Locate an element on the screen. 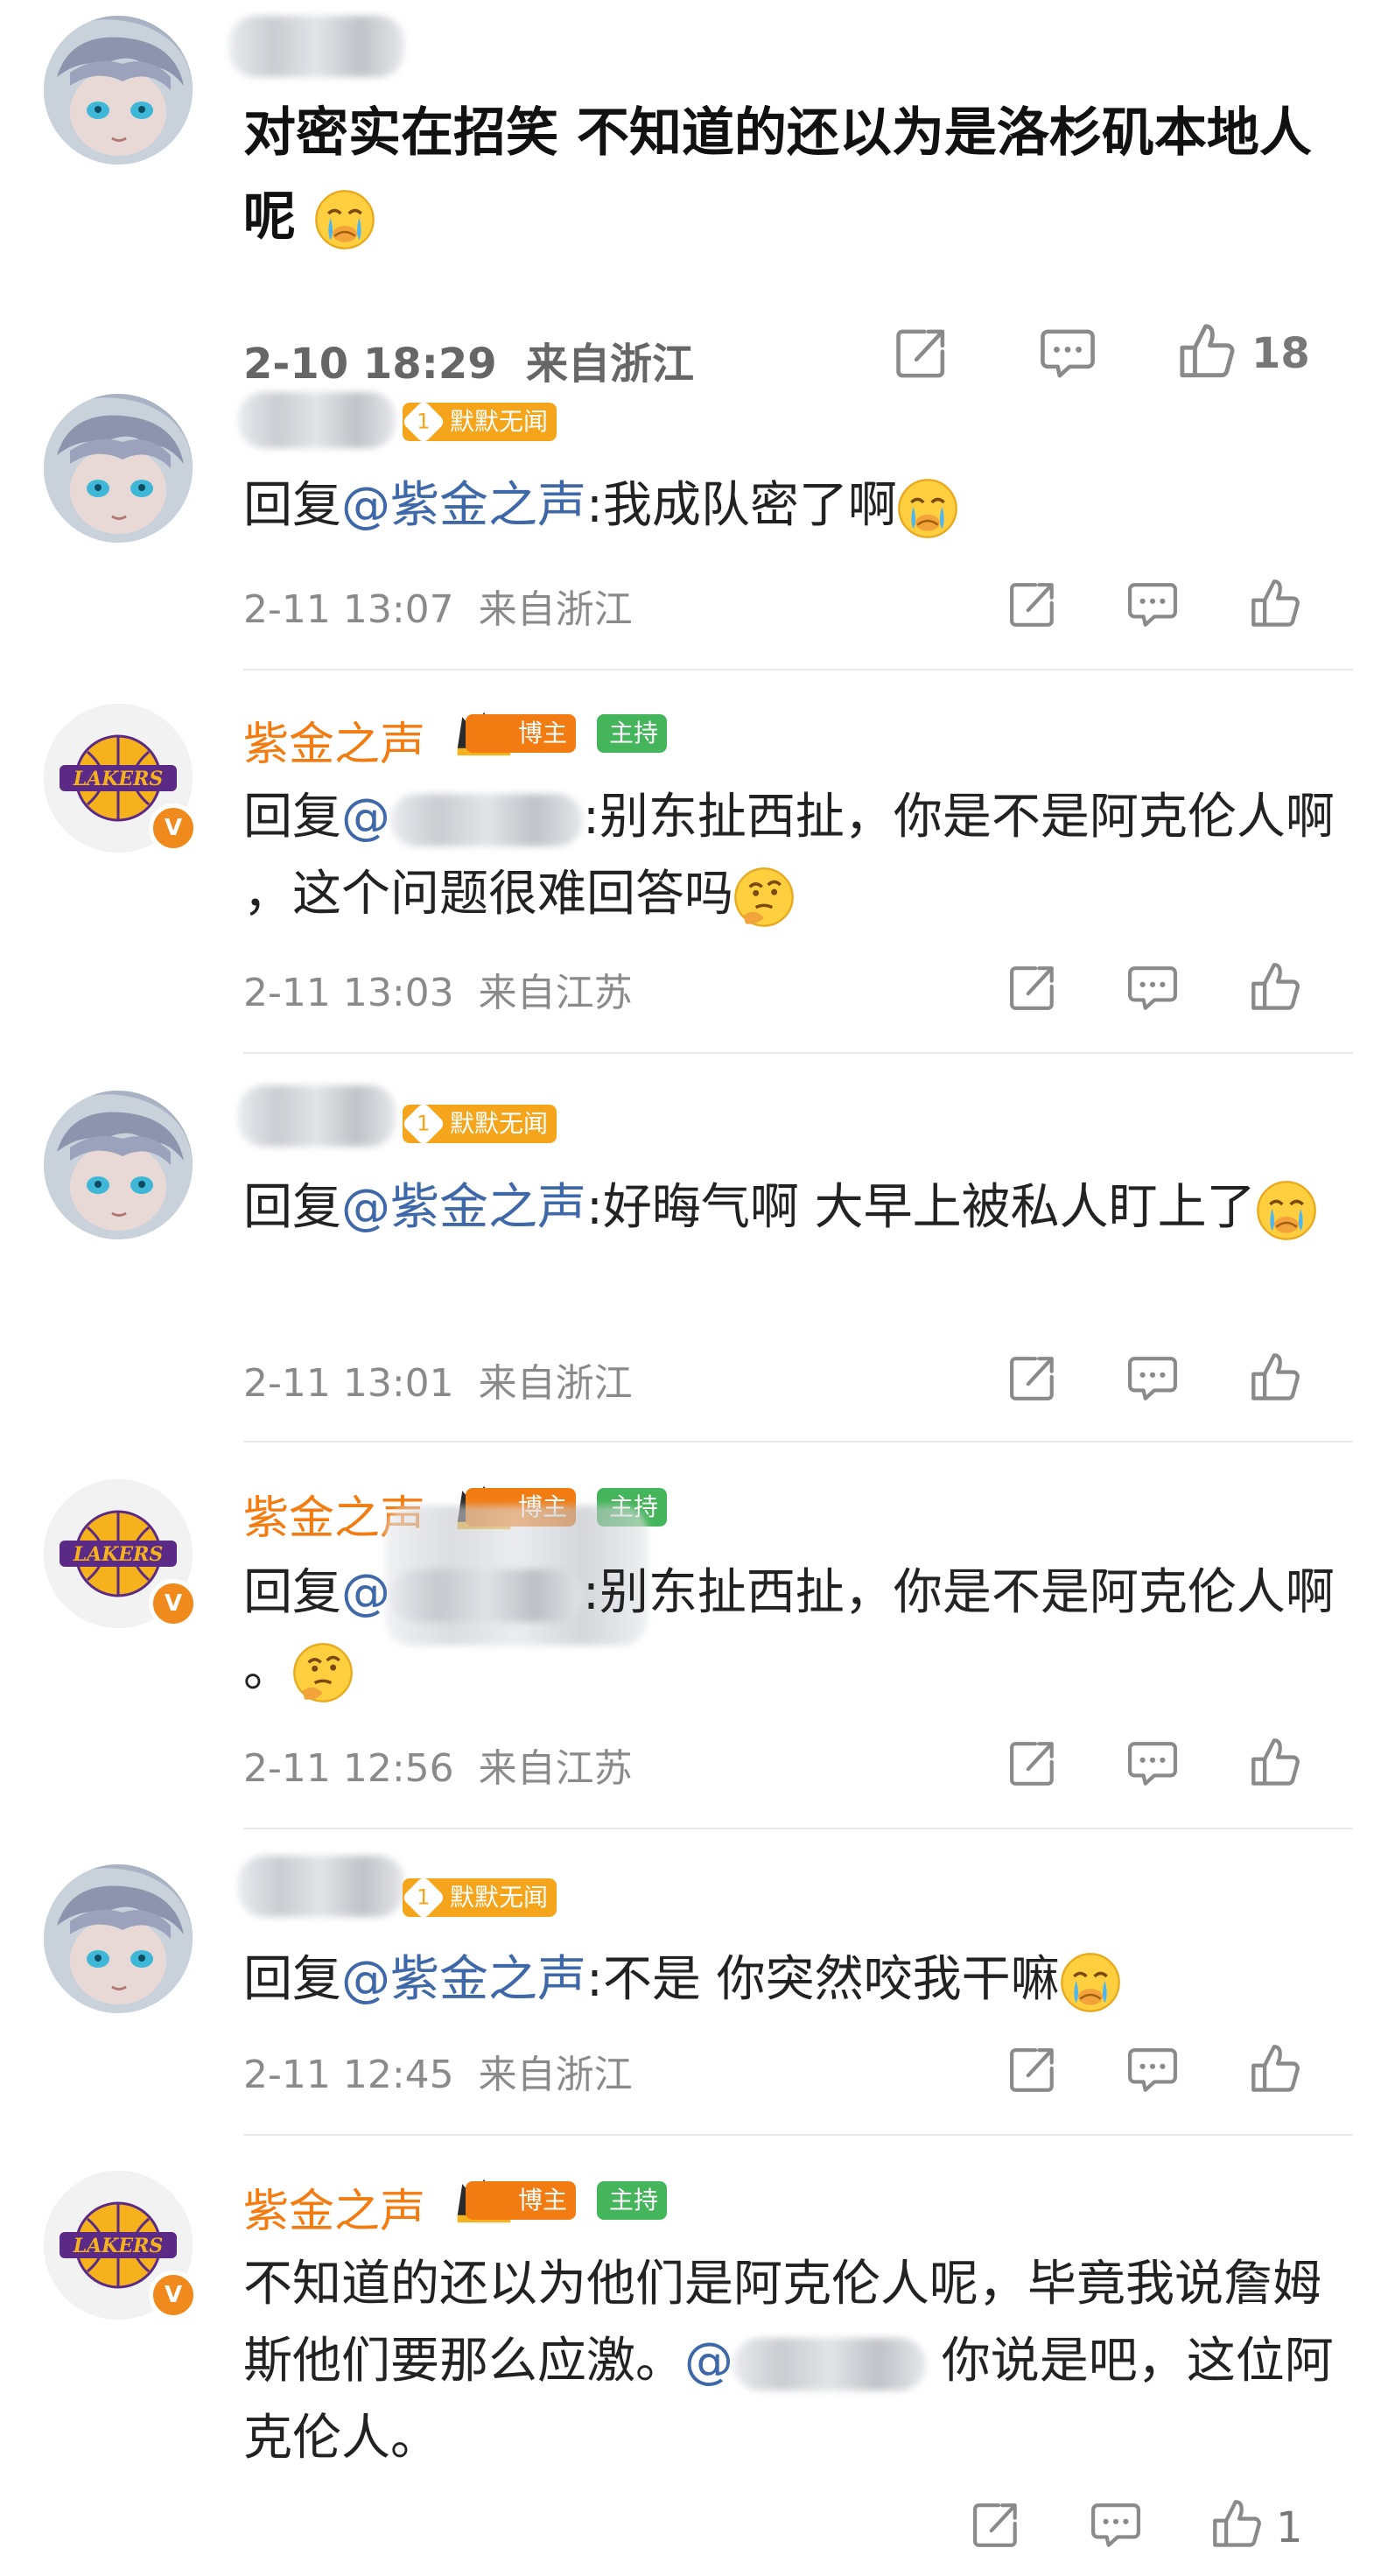 The image size is (1388, 2576). reply-meta: 2-11 13:03 来自江苏 is located at coordinates (438, 989).